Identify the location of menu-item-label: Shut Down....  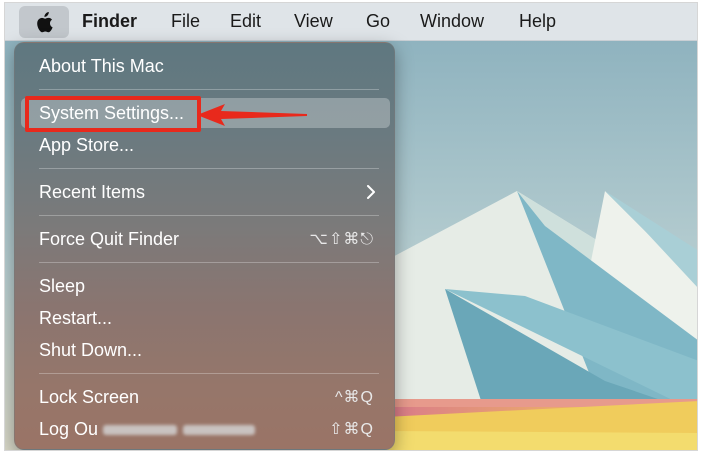
(91, 350).